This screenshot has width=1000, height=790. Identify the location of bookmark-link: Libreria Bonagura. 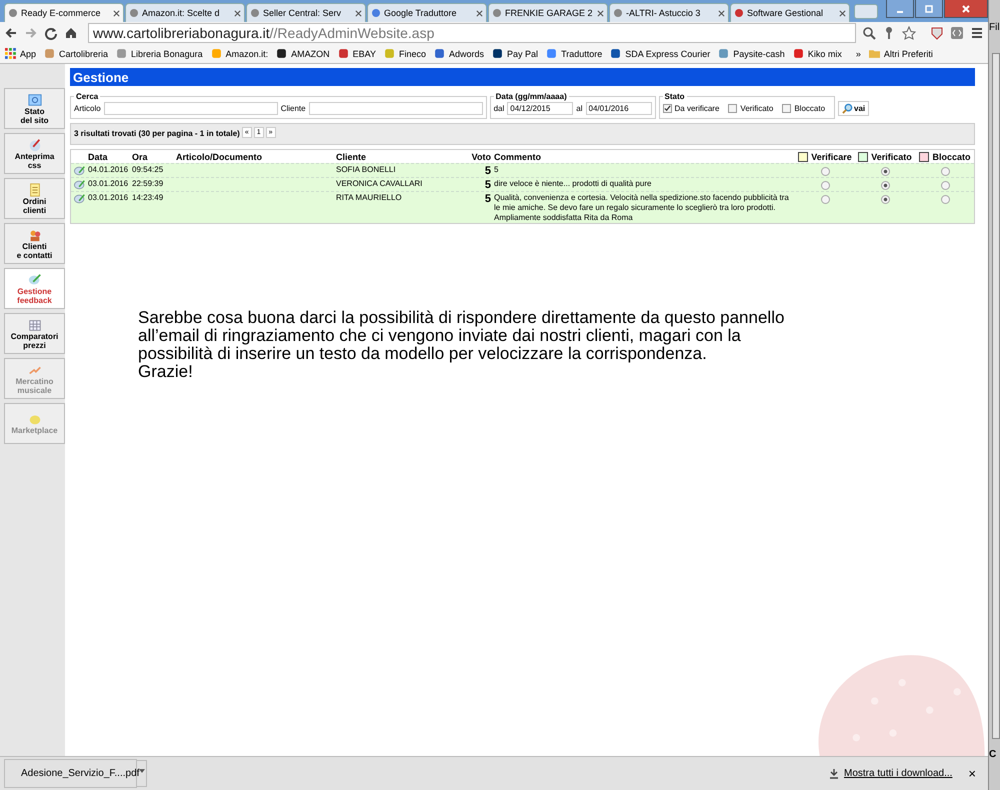
(159, 53).